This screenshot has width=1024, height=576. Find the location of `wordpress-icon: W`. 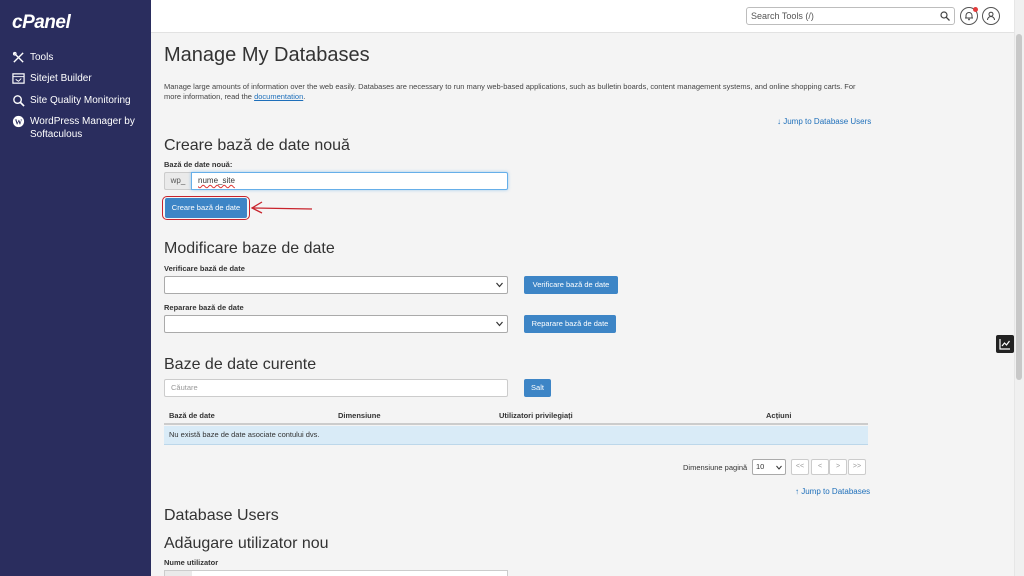

wordpress-icon: W is located at coordinates (18, 121).